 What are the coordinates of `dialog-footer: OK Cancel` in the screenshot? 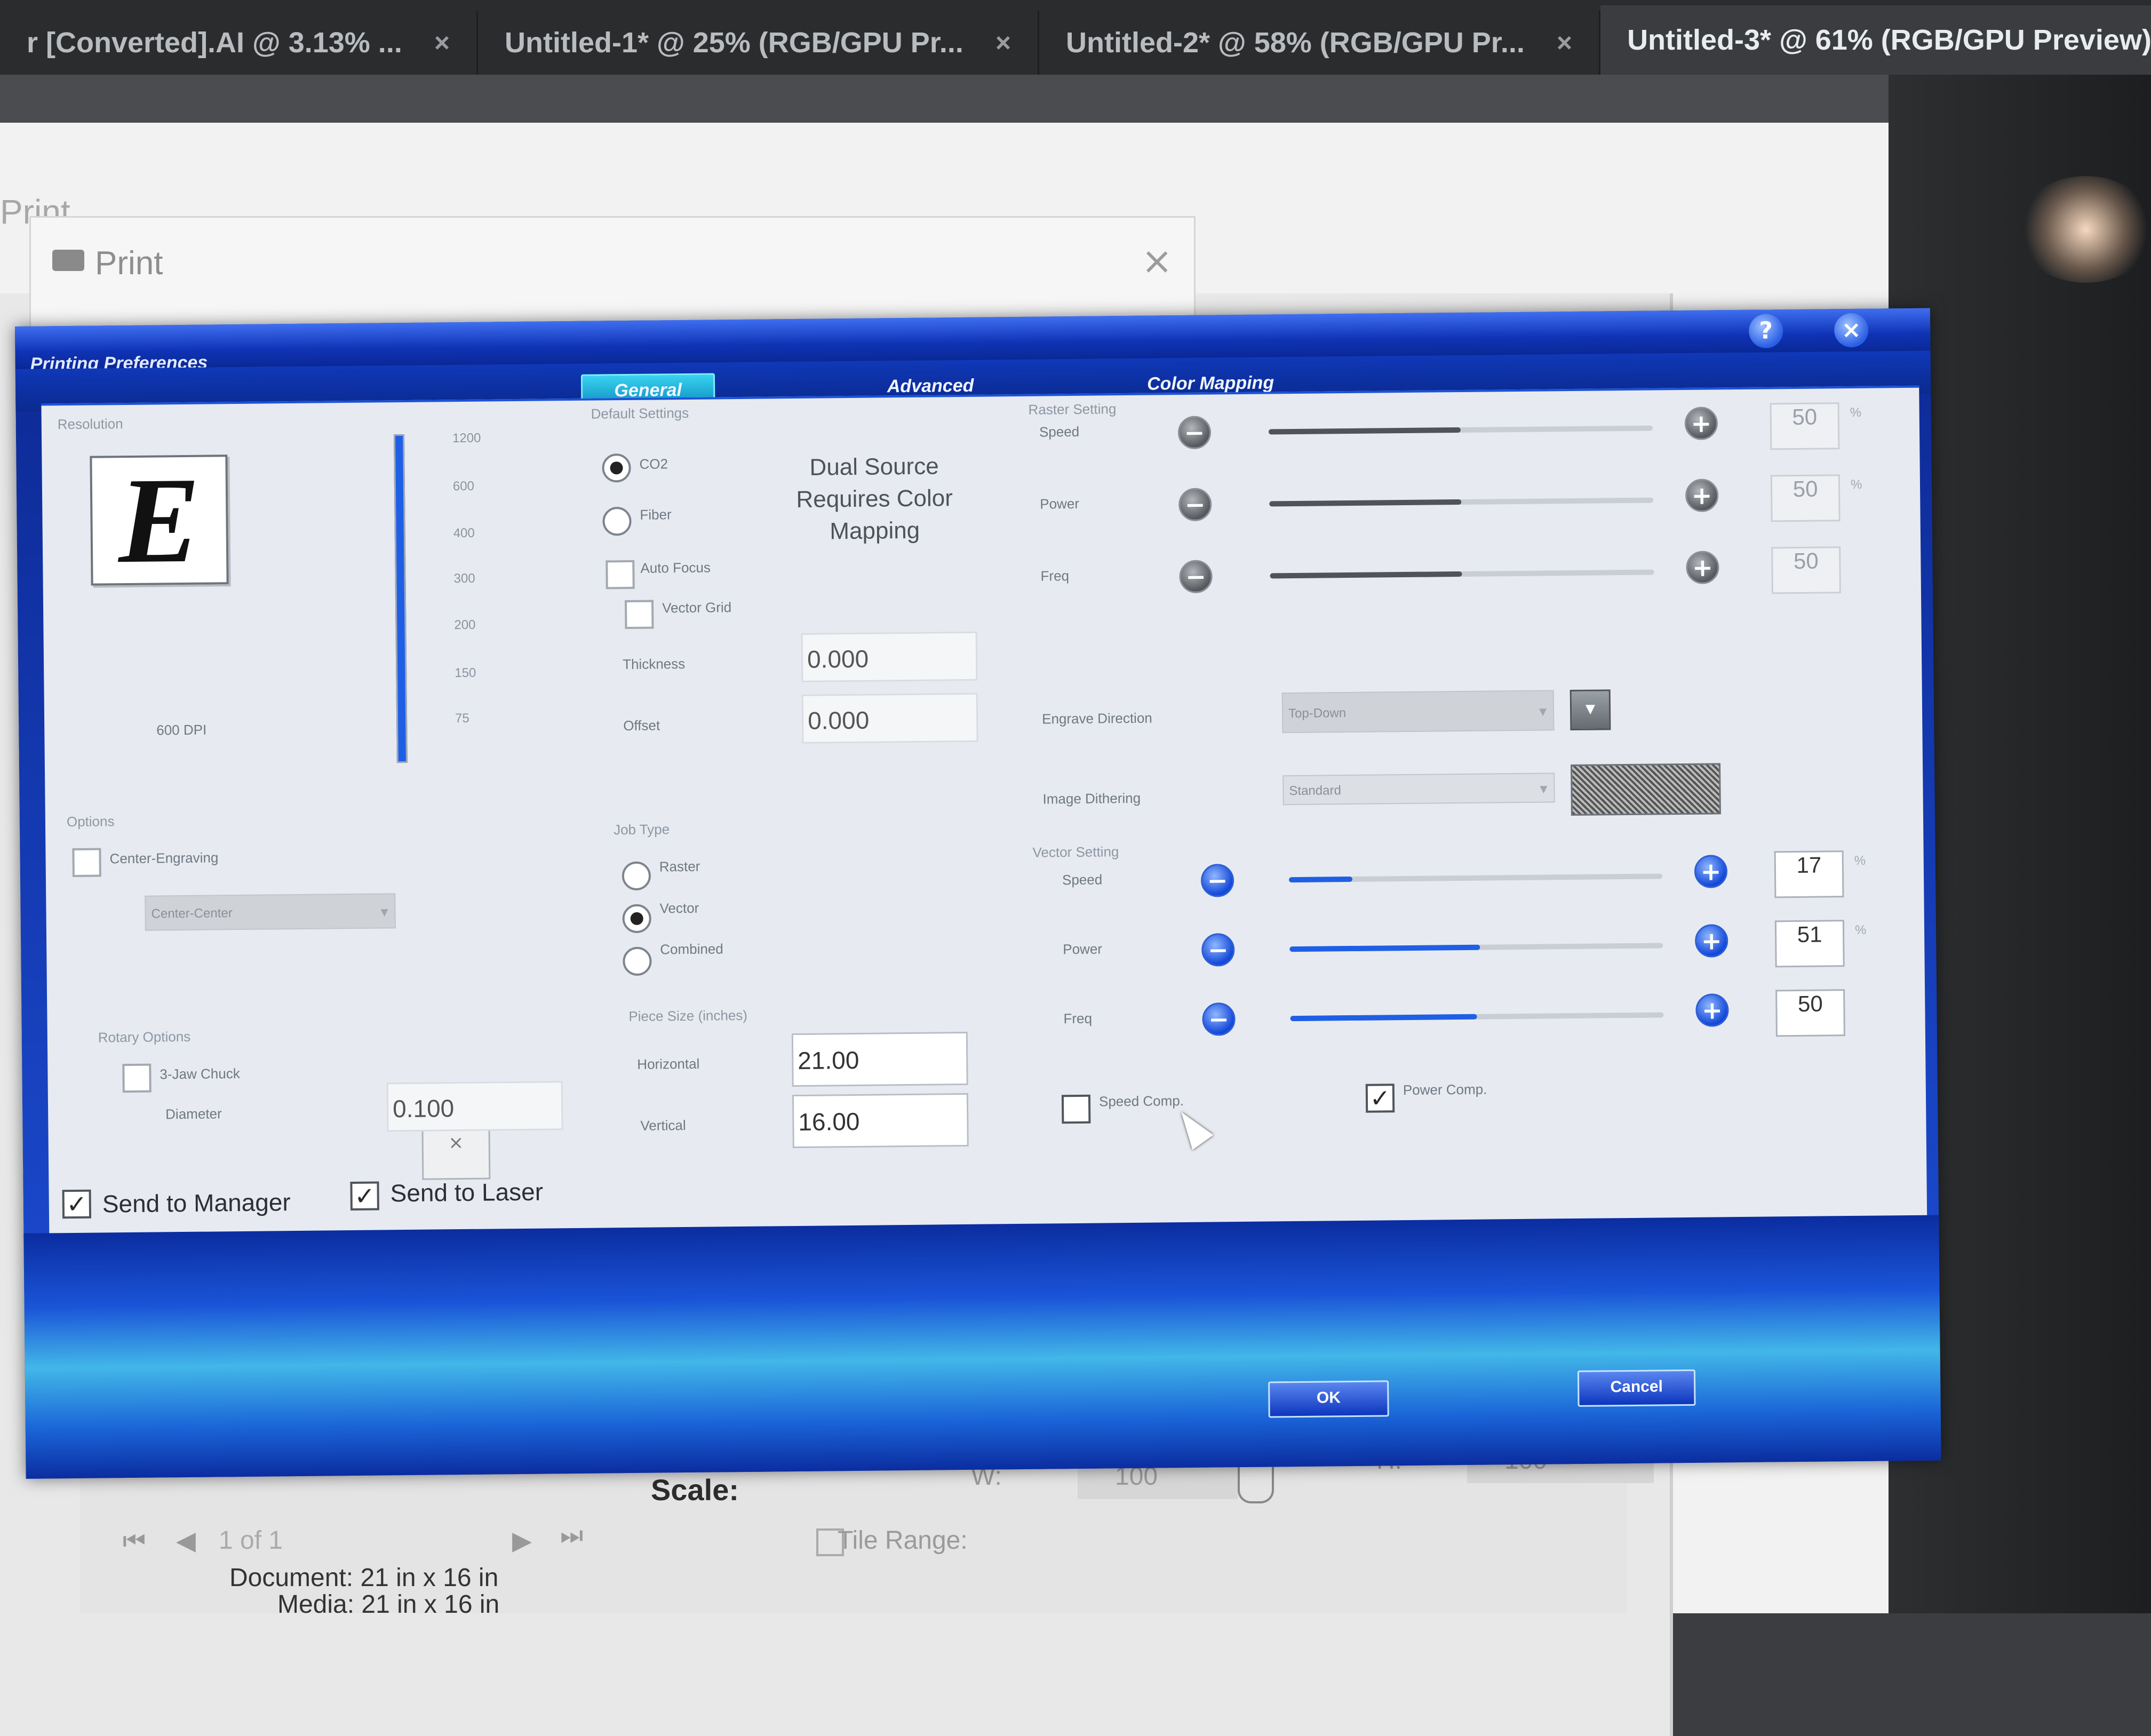 It's located at (982, 1347).